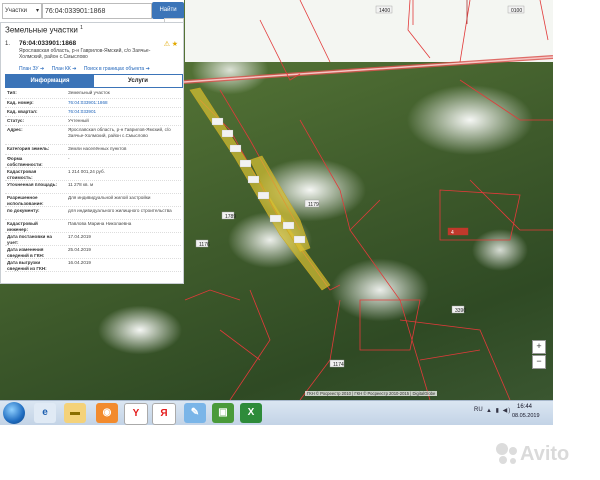  I want to click on attribute-value: -, so click(69, 158).